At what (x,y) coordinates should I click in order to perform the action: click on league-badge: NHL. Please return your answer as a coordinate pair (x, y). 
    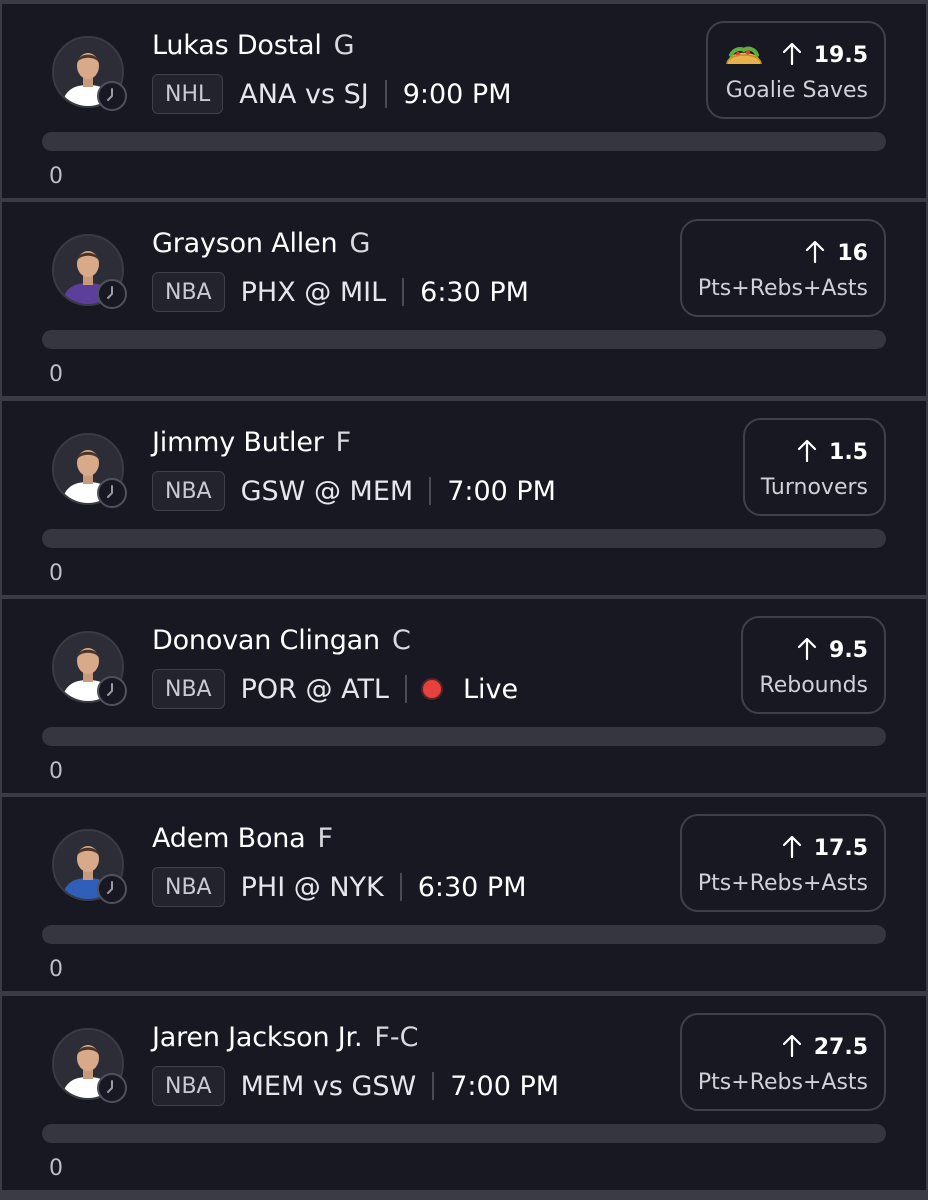
    Looking at the image, I should click on (188, 94).